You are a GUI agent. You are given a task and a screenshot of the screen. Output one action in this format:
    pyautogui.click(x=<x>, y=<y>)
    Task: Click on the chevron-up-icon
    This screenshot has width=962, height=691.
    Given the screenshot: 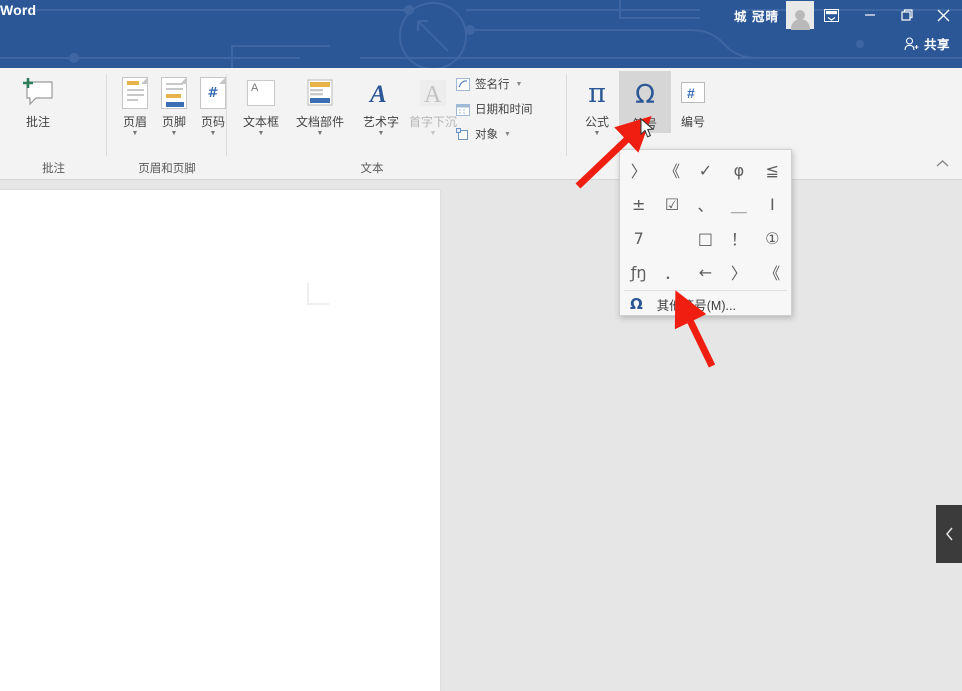 What is the action you would take?
    pyautogui.click(x=942, y=163)
    